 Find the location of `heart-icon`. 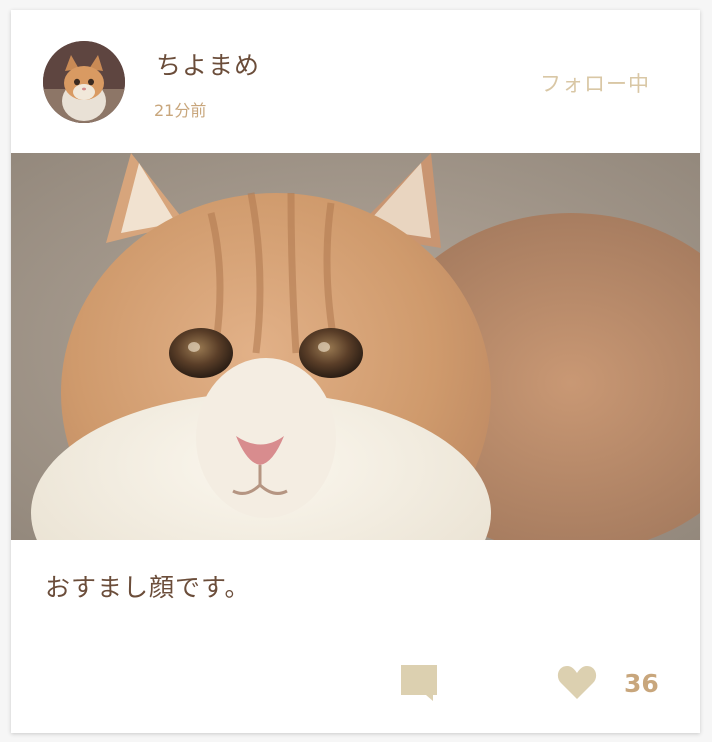

heart-icon is located at coordinates (577, 682).